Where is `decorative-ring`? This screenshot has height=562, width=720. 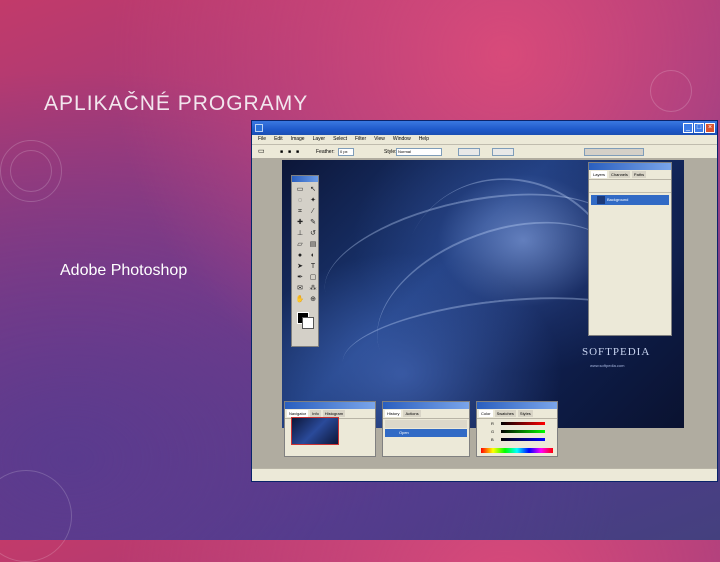
decorative-ring is located at coordinates (31, 171).